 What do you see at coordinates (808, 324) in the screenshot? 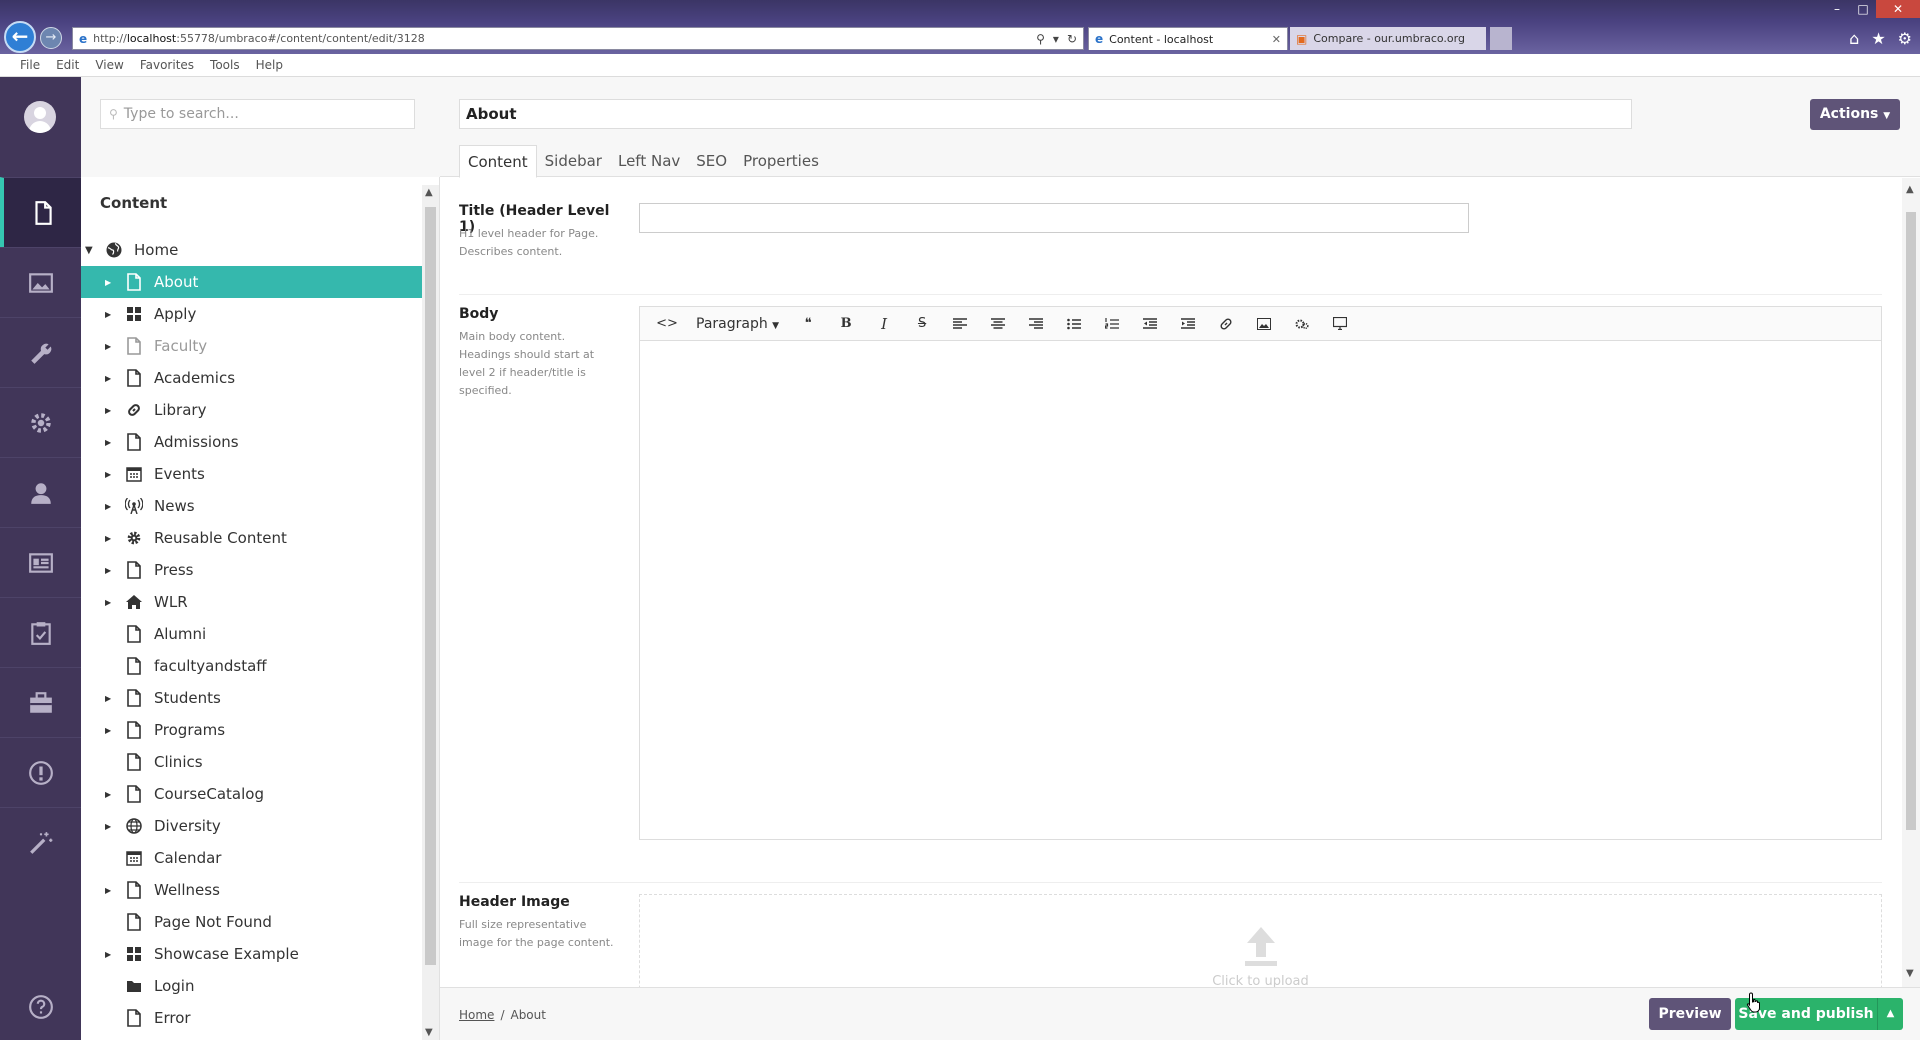
I see `blockquote-icon: ❝` at bounding box center [808, 324].